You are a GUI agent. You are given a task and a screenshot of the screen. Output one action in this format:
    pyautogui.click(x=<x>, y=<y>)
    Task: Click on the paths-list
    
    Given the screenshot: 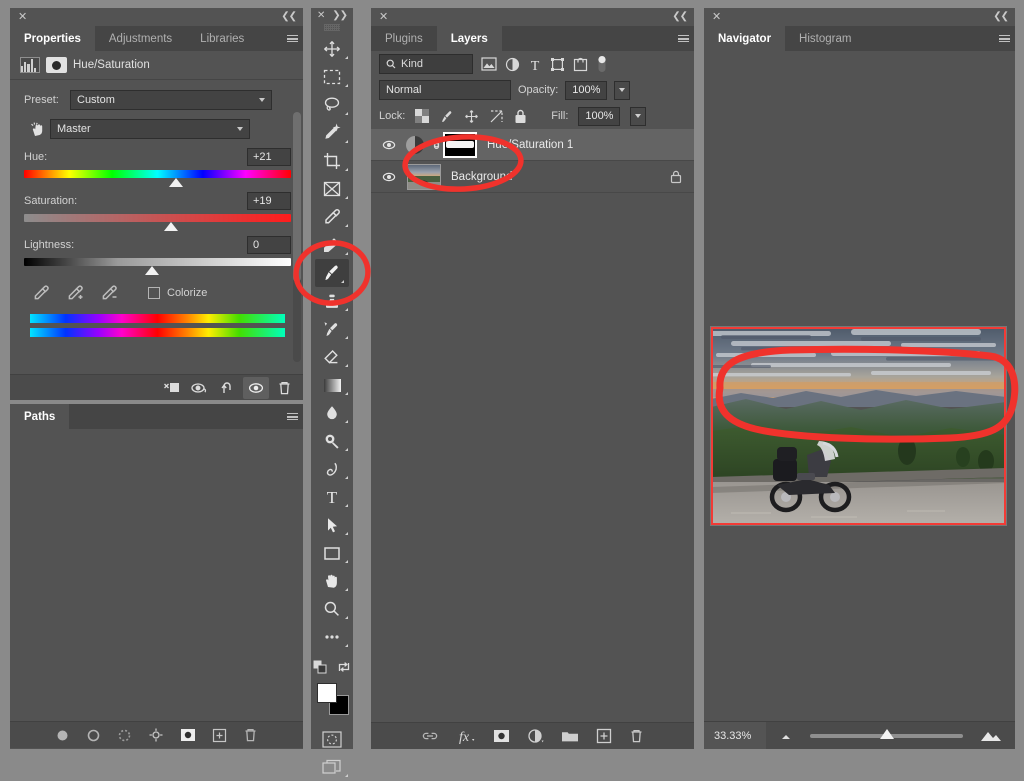 What is the action you would take?
    pyautogui.click(x=156, y=575)
    